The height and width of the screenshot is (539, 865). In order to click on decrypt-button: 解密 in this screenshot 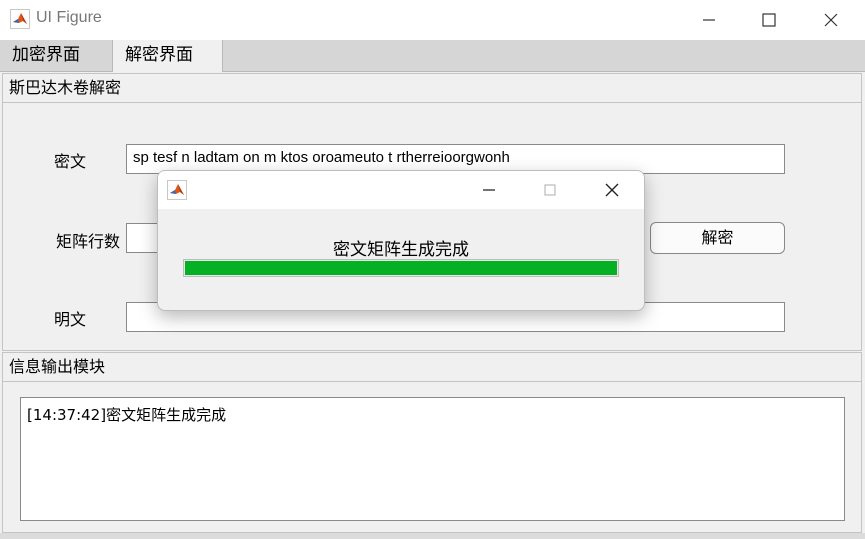, I will do `click(717, 238)`.